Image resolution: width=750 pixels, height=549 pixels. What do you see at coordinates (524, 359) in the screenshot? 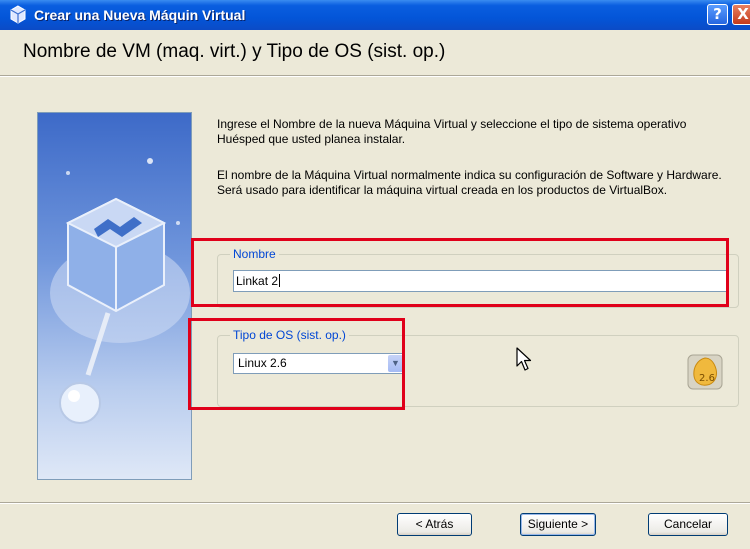
I see `mouse-cursor-icon` at bounding box center [524, 359].